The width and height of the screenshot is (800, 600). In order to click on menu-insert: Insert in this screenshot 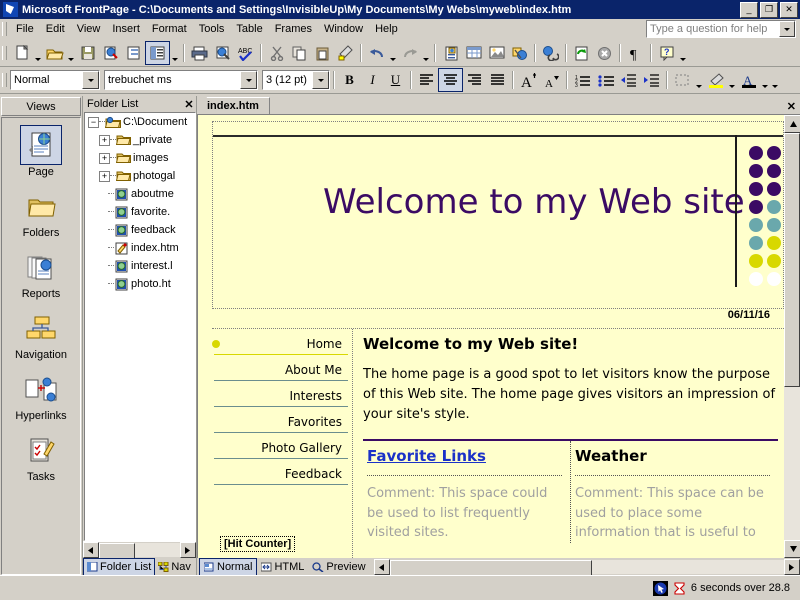, I will do `click(126, 29)`.